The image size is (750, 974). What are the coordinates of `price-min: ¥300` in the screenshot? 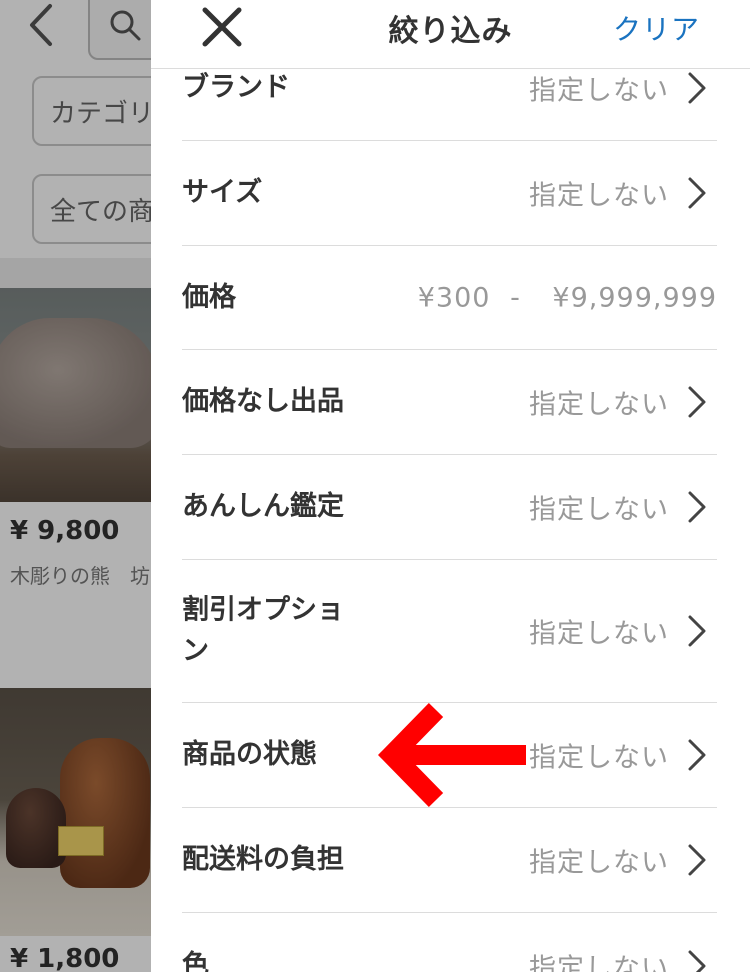 It's located at (454, 297).